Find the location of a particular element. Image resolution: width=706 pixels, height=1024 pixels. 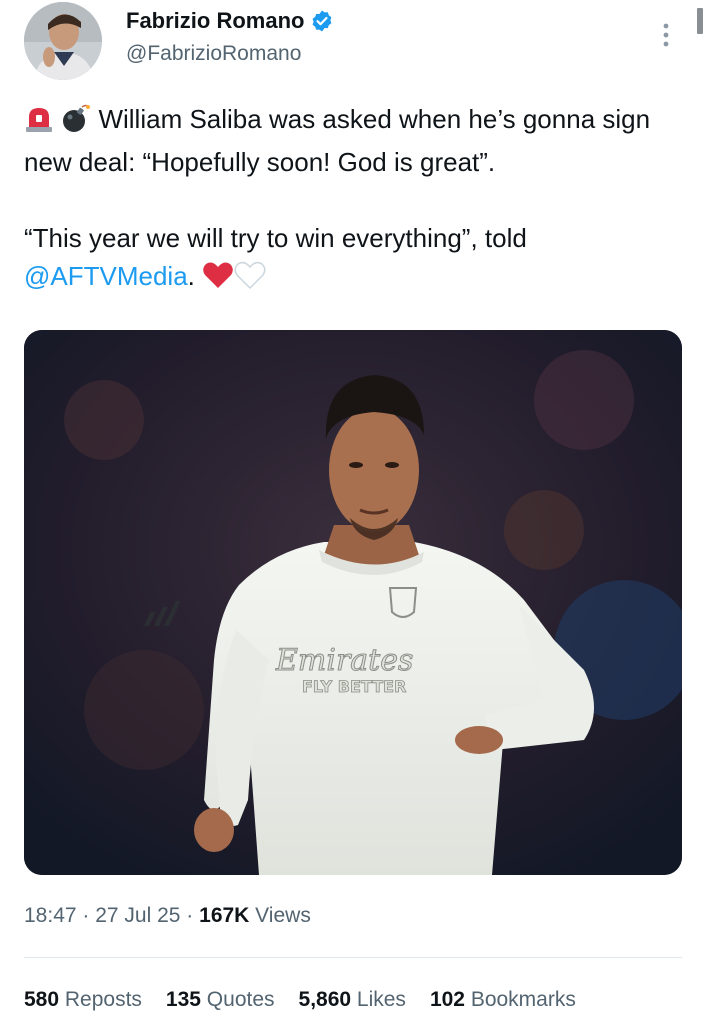

tweet-date: 27 Jul 25 is located at coordinates (137, 915).